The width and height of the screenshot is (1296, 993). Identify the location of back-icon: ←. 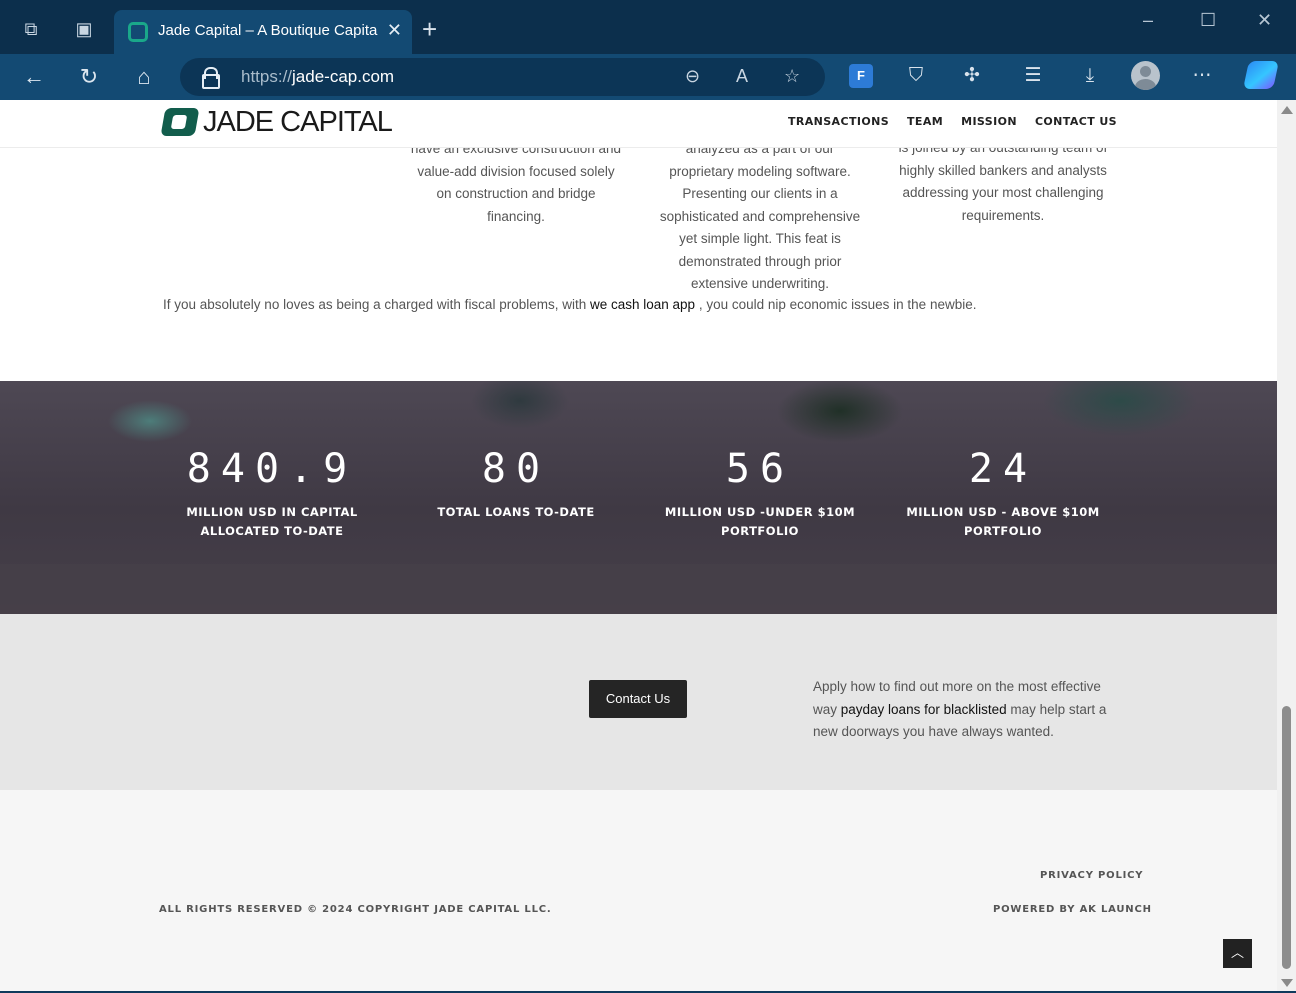
(34, 77).